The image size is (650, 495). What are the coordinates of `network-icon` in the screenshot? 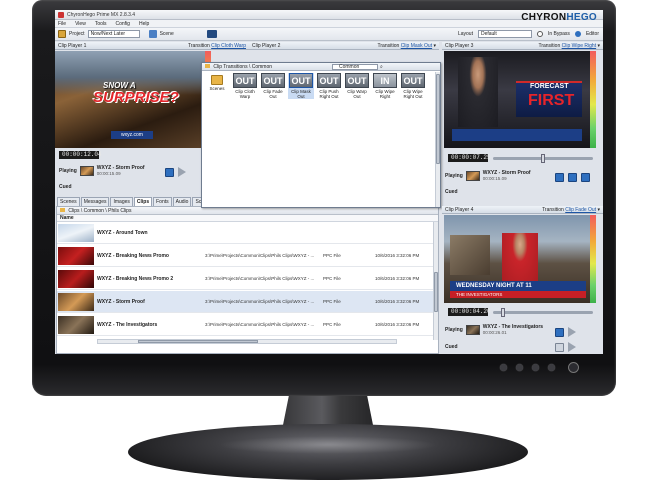 It's located at (211, 34).